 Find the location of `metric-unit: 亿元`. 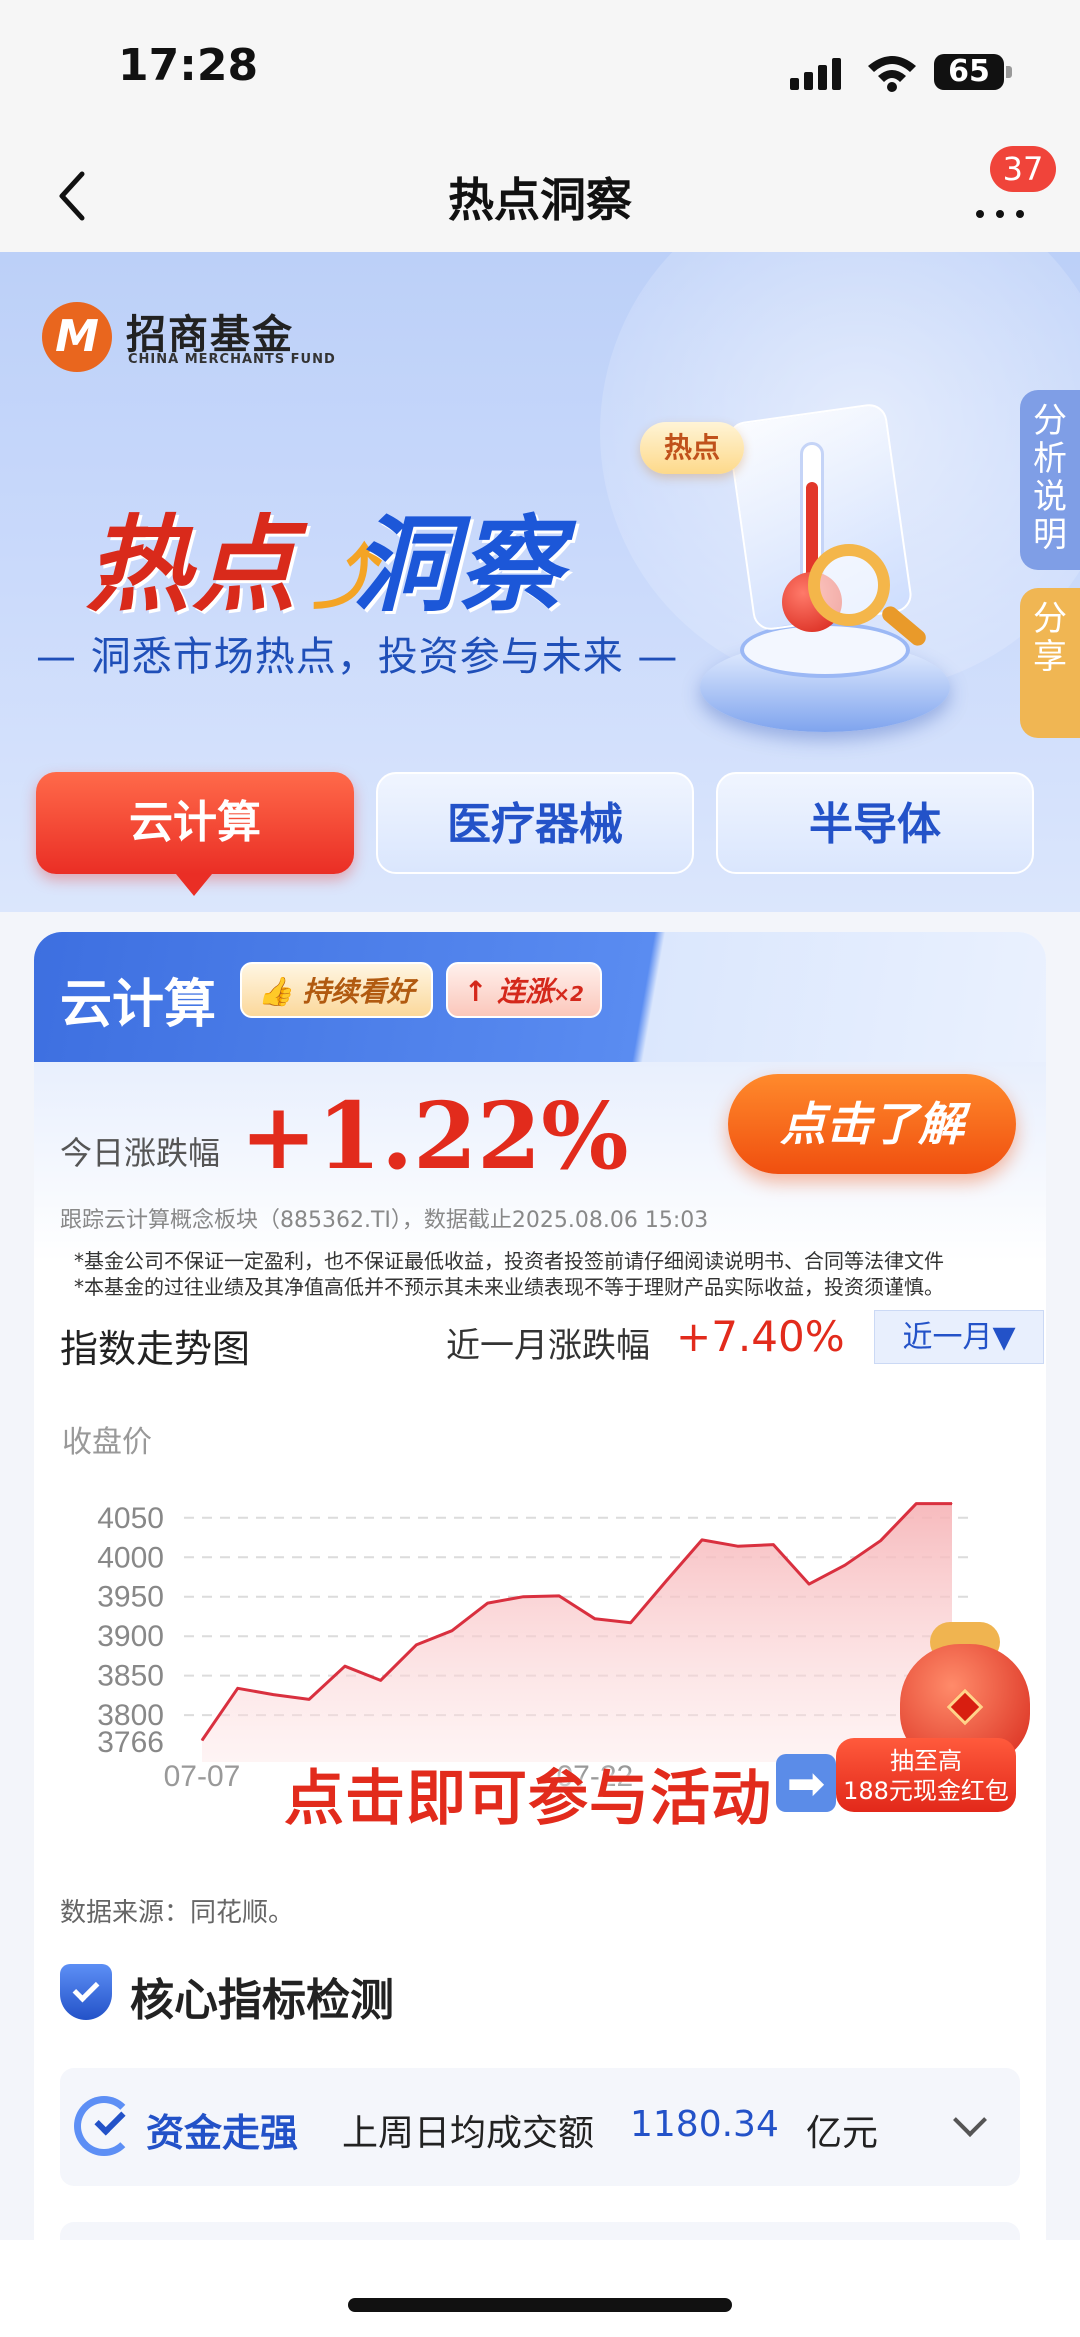

metric-unit: 亿元 is located at coordinates (842, 2133).